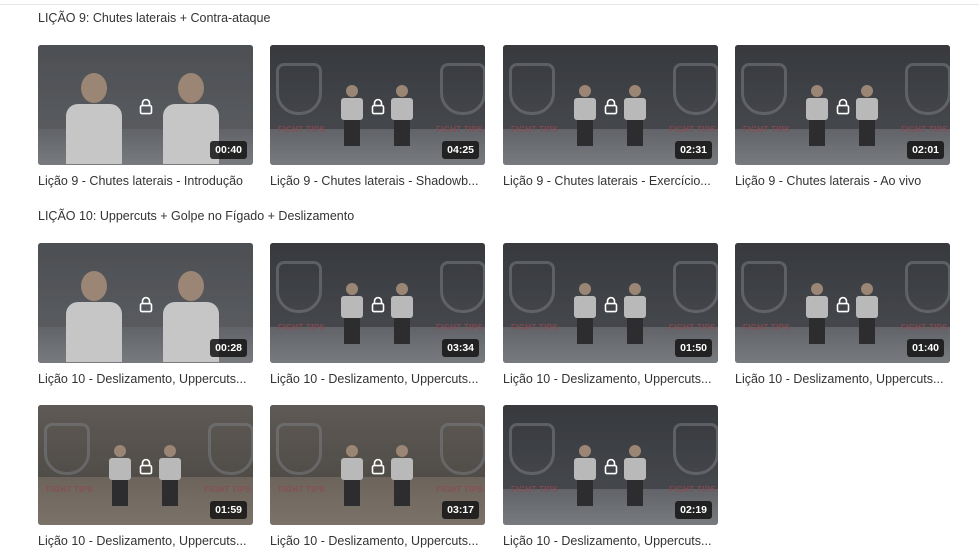 The image size is (979, 554). Describe the element at coordinates (842, 181) in the screenshot. I see `video-title: Lição 9 - Chutes laterais - Ao vivo` at that location.